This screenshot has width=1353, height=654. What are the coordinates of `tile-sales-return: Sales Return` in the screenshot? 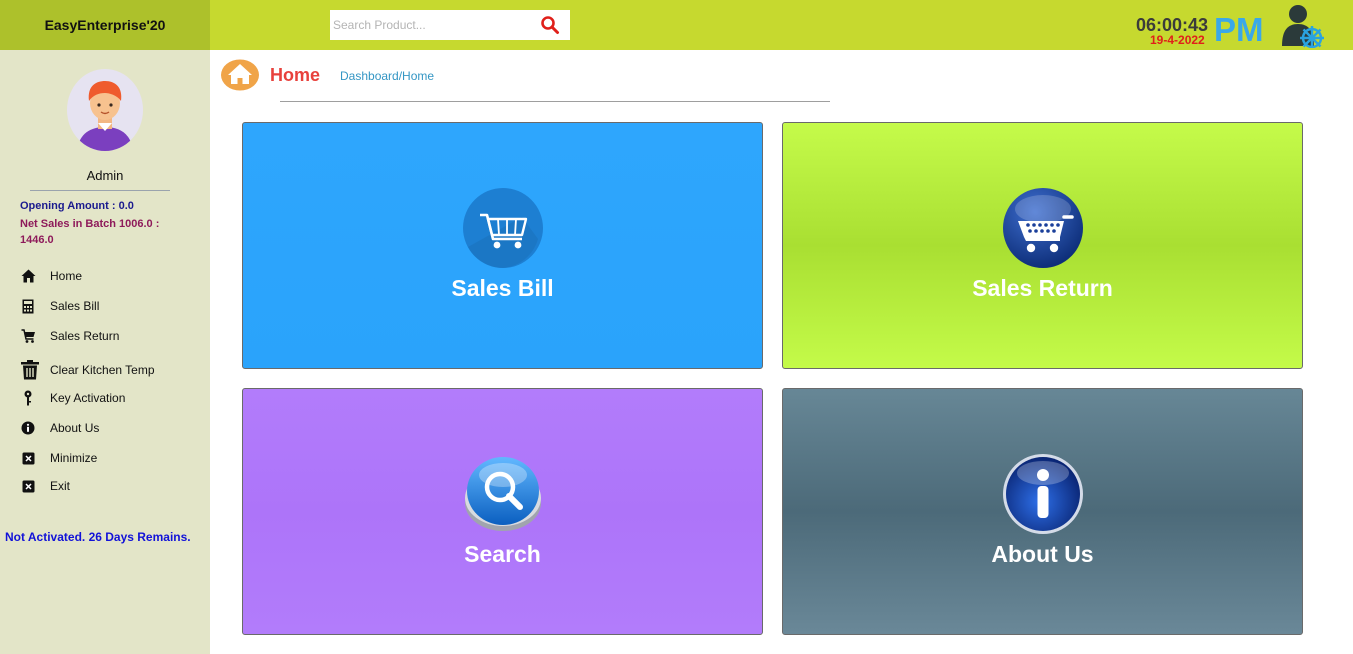 It's located at (1042, 245).